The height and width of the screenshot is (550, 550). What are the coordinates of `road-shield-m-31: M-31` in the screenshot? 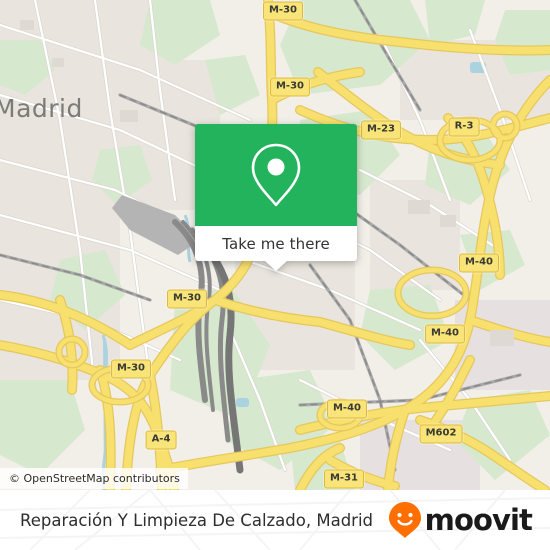 It's located at (344, 479).